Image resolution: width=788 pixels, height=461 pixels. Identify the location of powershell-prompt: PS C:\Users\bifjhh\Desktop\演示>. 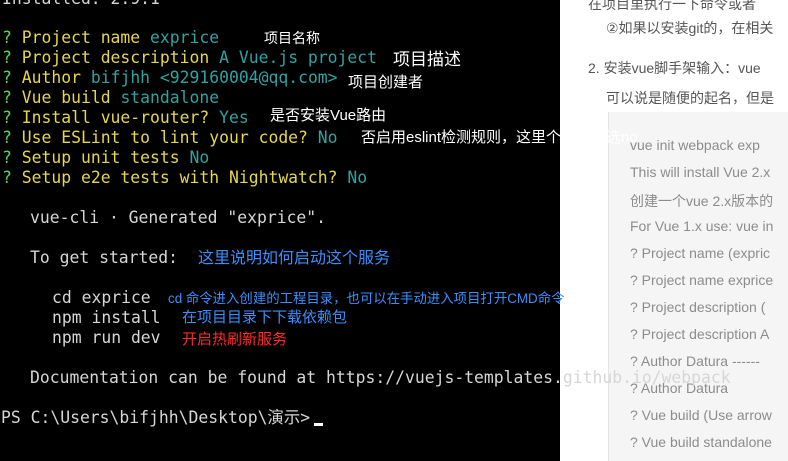
(162, 418).